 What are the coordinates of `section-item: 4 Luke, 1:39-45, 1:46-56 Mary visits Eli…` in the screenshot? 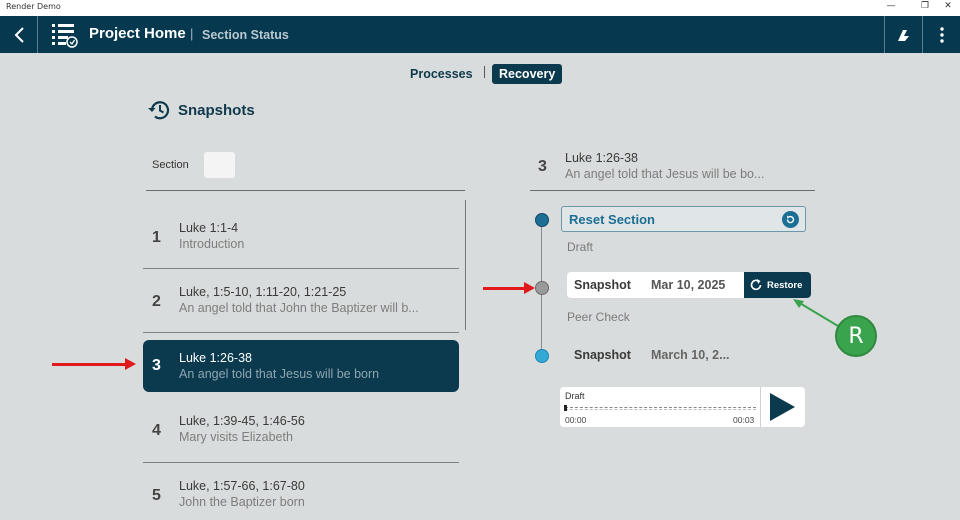 It's located at (301, 431).